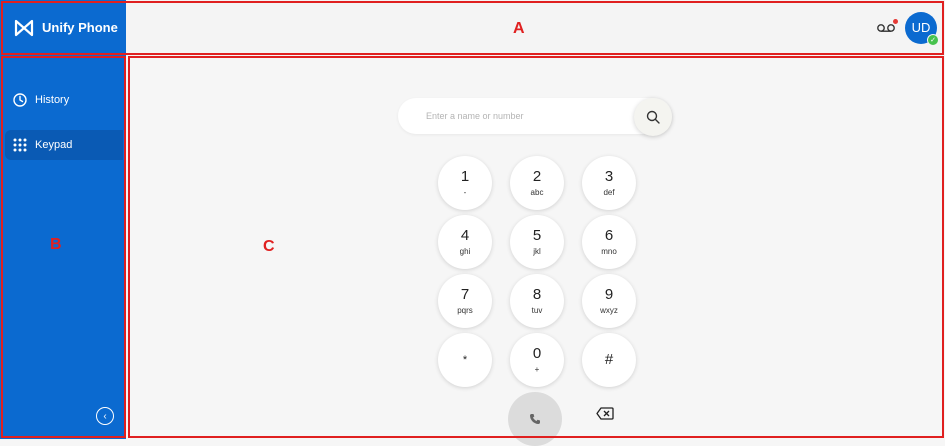 The width and height of the screenshot is (945, 446). I want to click on key-letters: mno, so click(609, 251).